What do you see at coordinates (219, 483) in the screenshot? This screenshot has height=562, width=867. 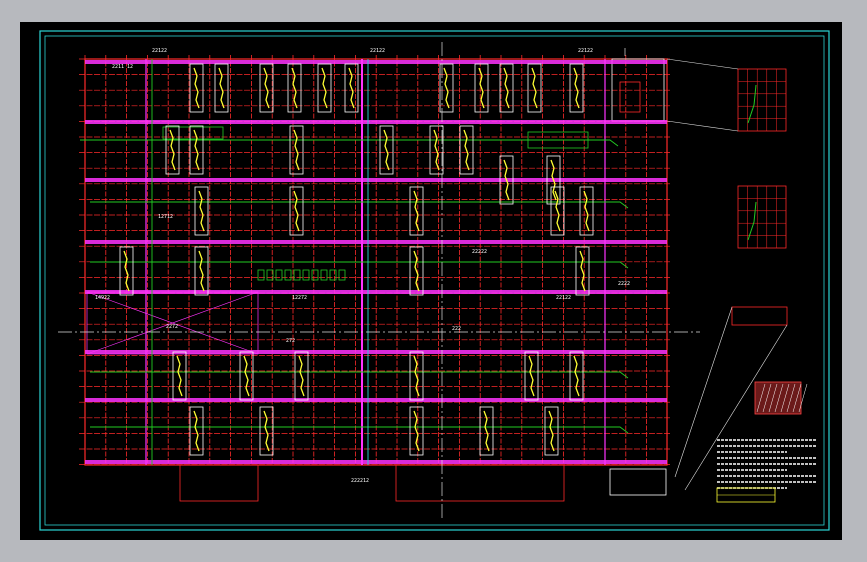 I see `stair-bay-left` at bounding box center [219, 483].